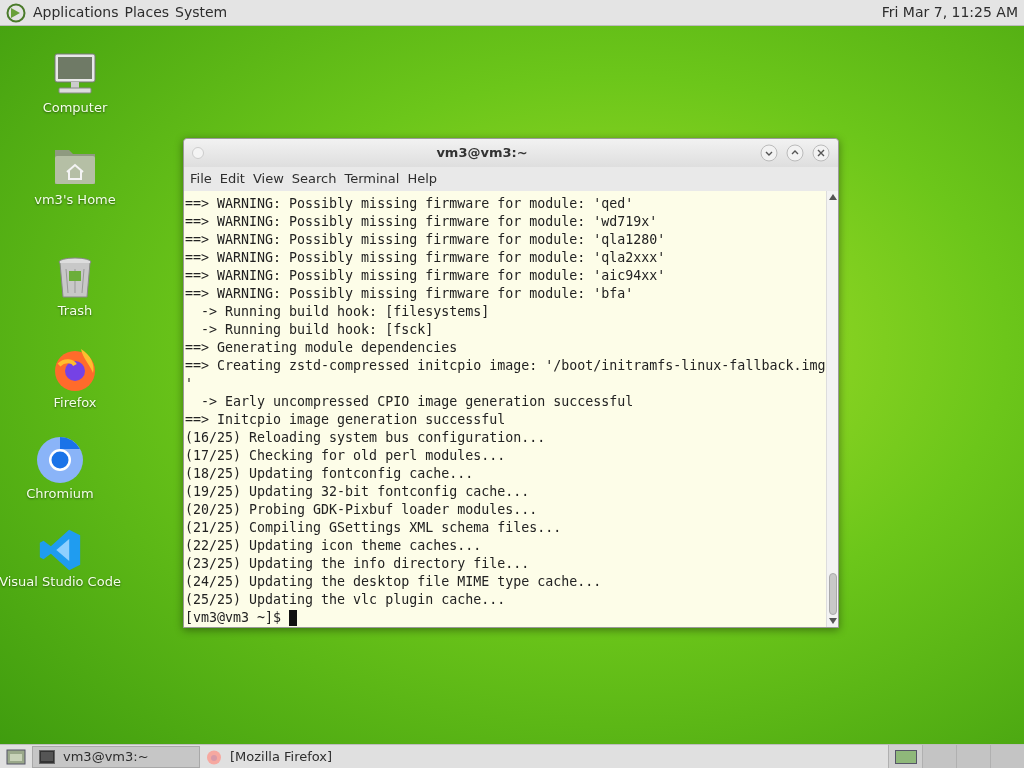 The width and height of the screenshot is (1024, 768). What do you see at coordinates (60, 549) in the screenshot?
I see `code-editor-icon` at bounding box center [60, 549].